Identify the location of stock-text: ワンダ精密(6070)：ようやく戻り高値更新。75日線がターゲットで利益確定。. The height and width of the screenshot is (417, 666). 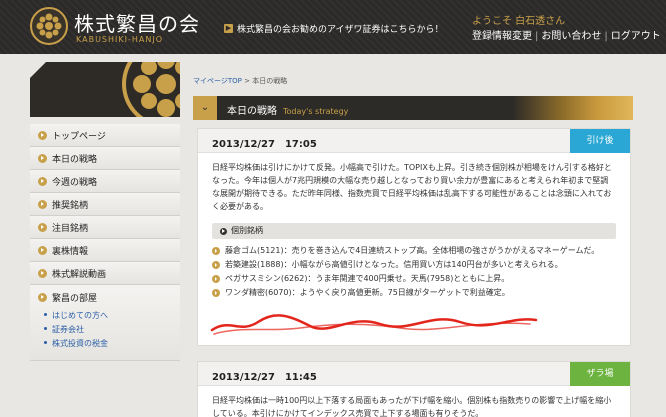
(367, 292).